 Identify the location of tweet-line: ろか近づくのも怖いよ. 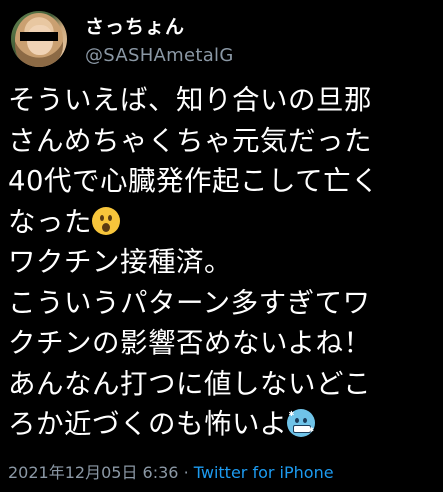
(148, 424).